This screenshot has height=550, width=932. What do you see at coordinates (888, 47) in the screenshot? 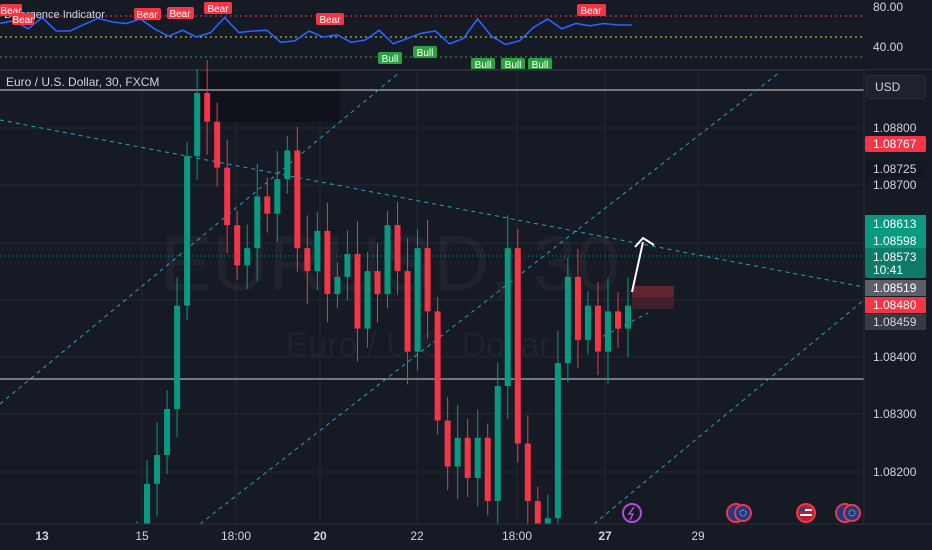
I see `indicator-scale-40: 40.00` at bounding box center [888, 47].